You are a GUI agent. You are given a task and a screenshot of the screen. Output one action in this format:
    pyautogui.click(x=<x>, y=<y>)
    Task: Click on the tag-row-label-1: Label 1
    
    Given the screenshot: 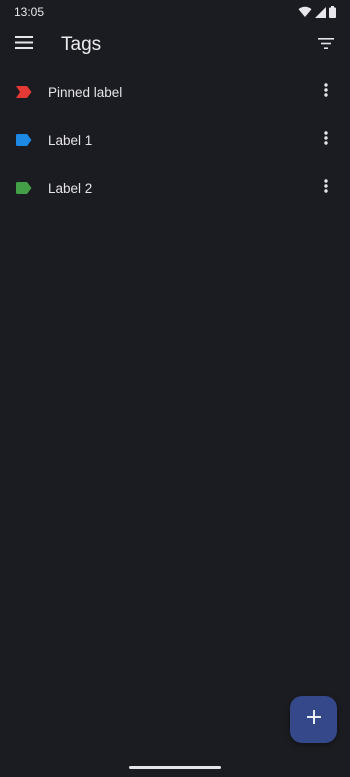 What is the action you would take?
    pyautogui.click(x=175, y=140)
    